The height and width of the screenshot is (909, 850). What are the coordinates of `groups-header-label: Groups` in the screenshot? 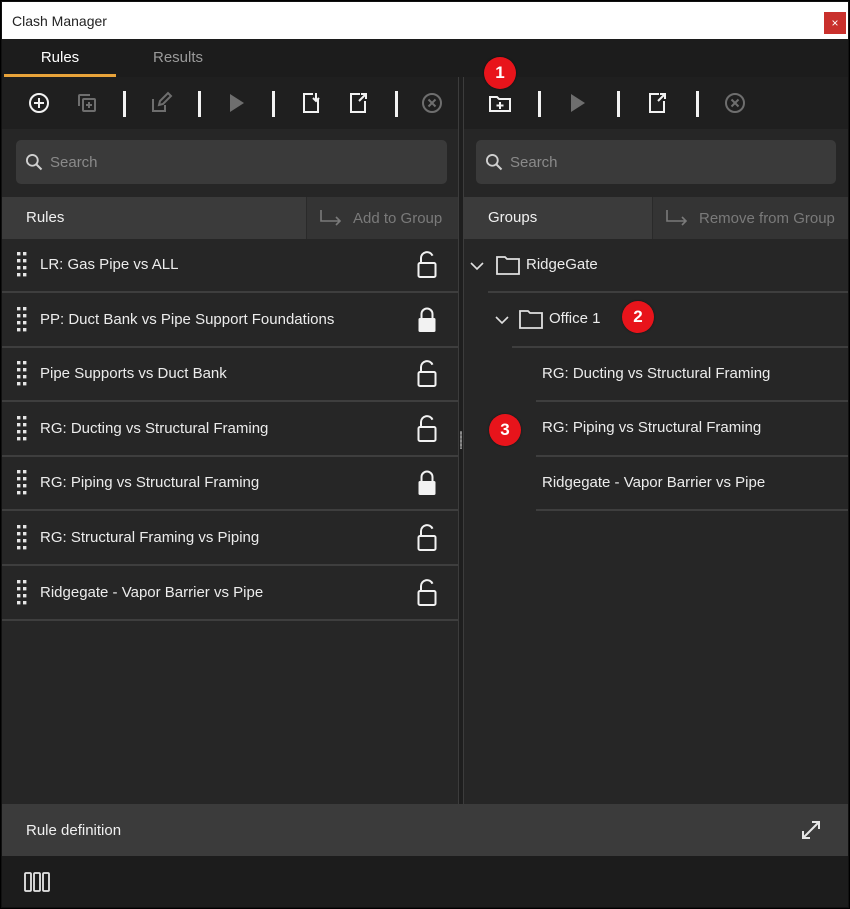 It's located at (513, 217).